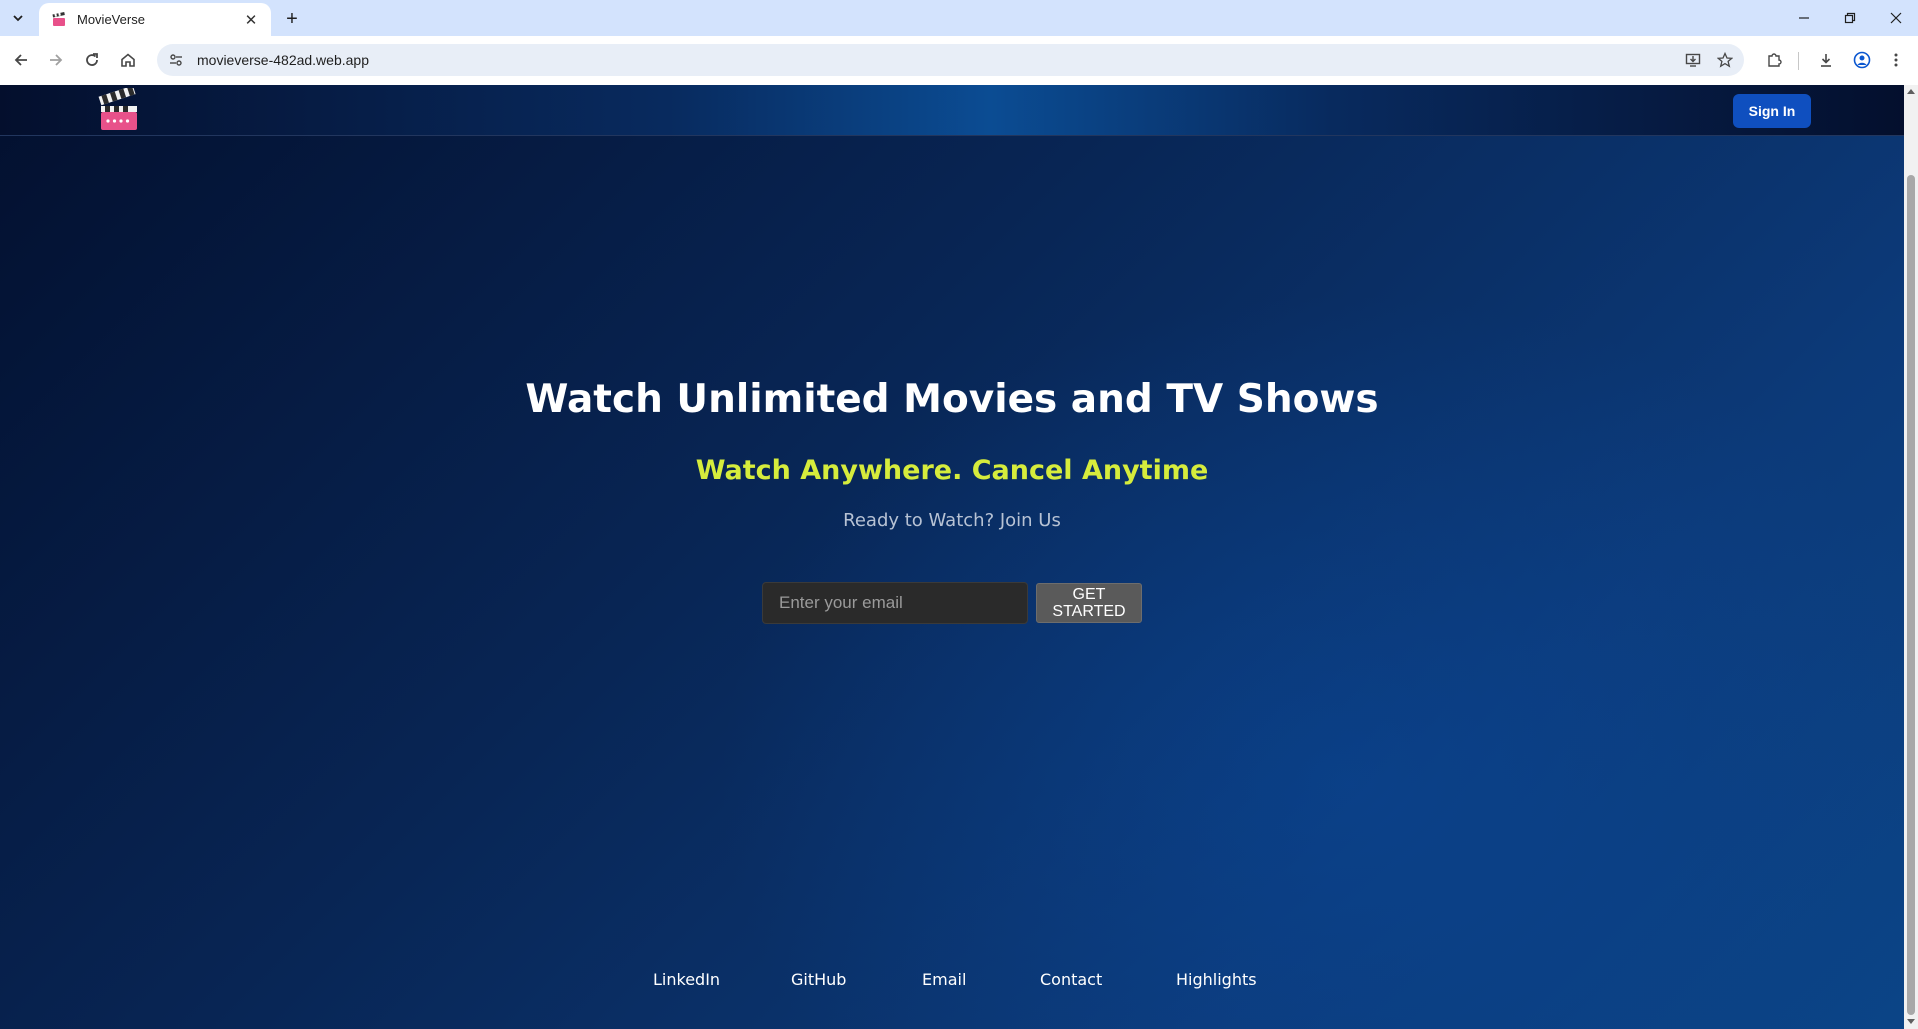  Describe the element at coordinates (952, 470) in the screenshot. I see `hero-subtitle: Watch Anywhere. Cancel Anytime` at that location.